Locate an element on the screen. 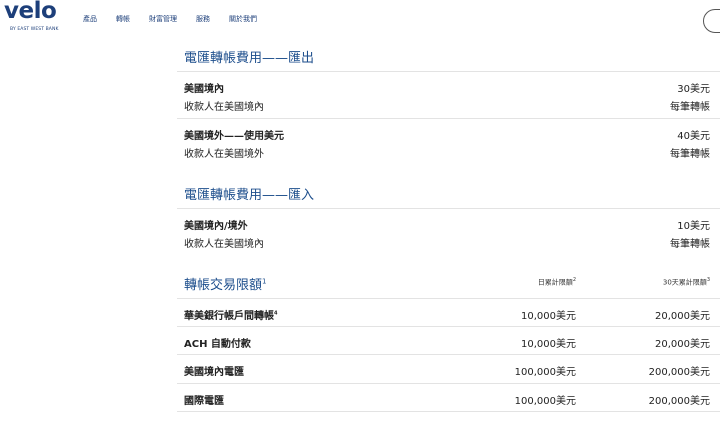 Image resolution: width=720 pixels, height=422 pixels. footnote-ref: 2 is located at coordinates (574, 280).